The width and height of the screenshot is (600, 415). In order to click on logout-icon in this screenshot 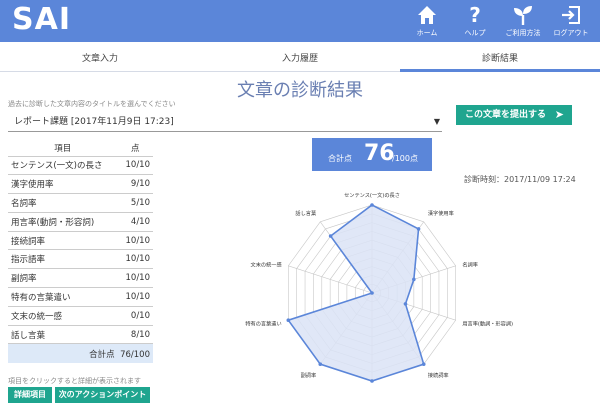, I will do `click(571, 15)`.